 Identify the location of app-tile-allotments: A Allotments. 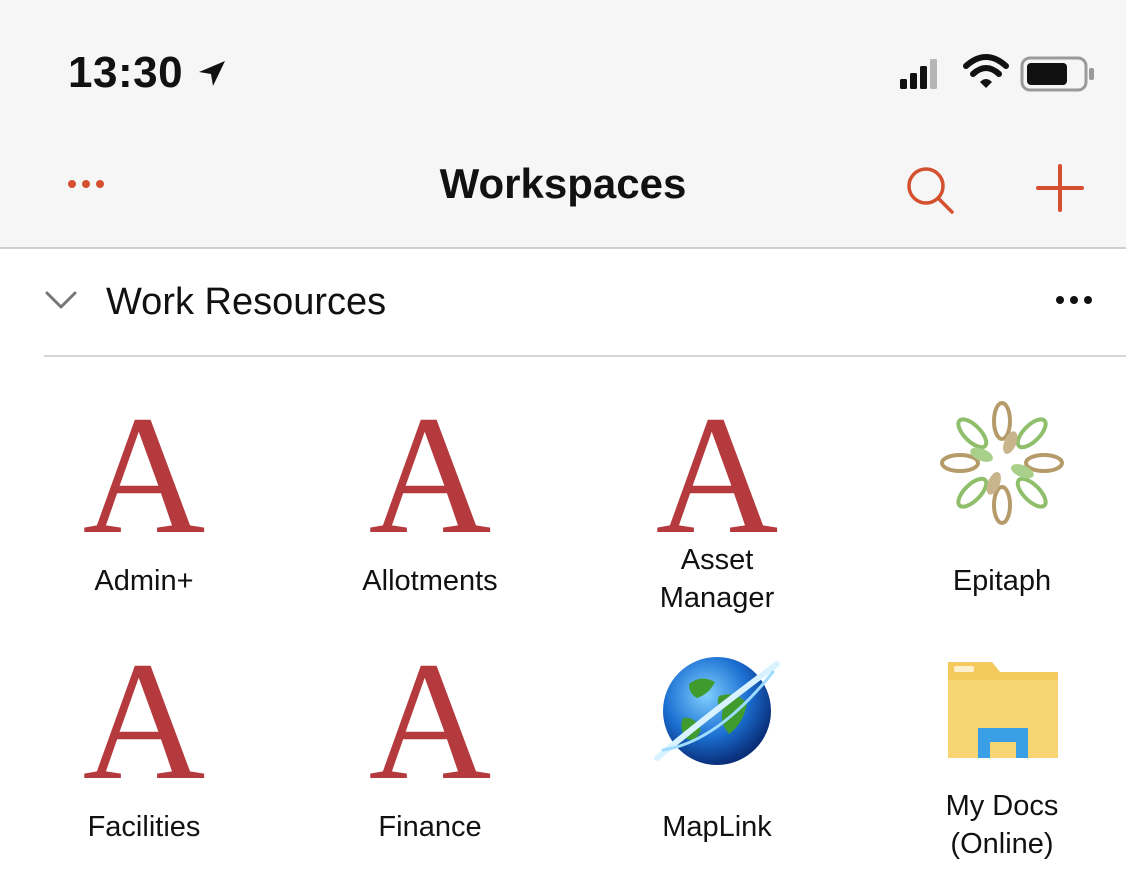
(430, 505).